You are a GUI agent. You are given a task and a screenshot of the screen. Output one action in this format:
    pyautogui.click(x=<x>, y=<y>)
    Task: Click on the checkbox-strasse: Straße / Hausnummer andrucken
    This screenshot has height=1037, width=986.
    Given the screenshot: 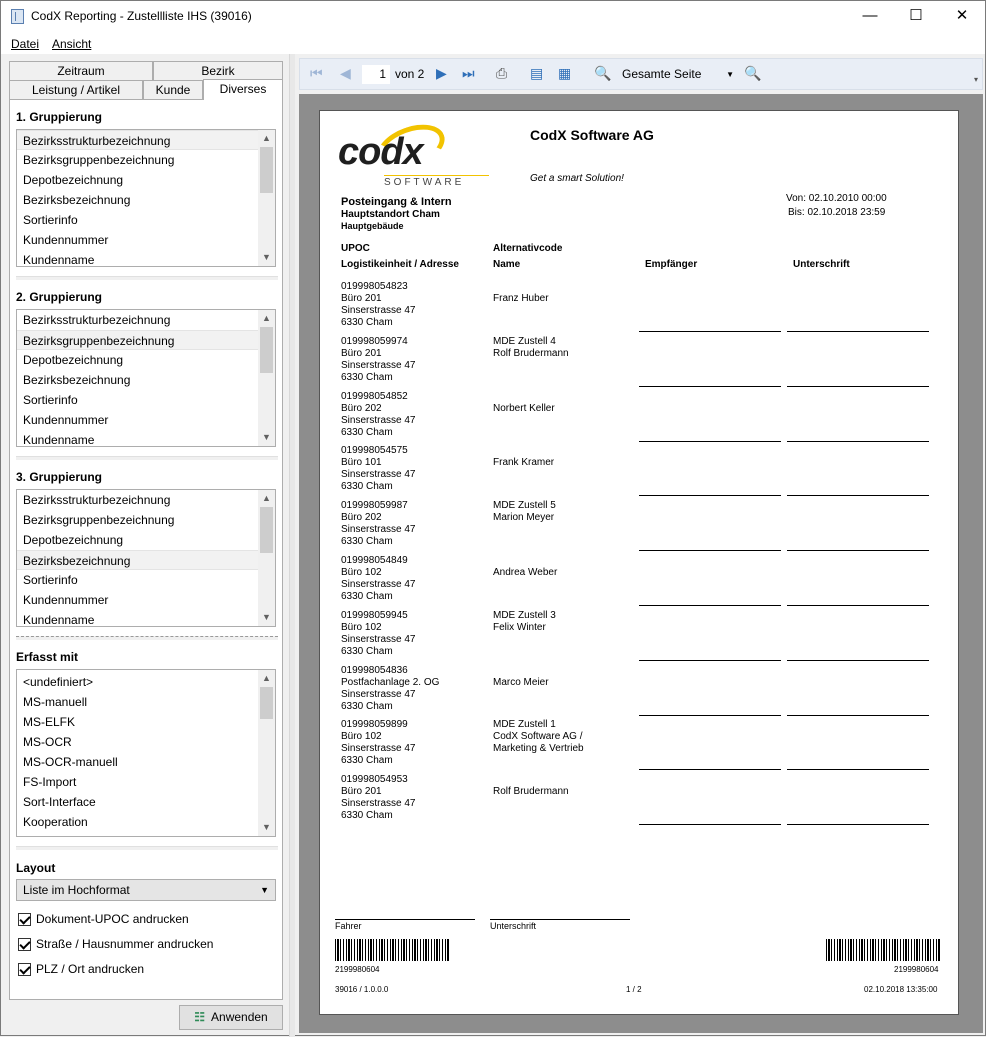 What is the action you would take?
    pyautogui.click(x=115, y=945)
    